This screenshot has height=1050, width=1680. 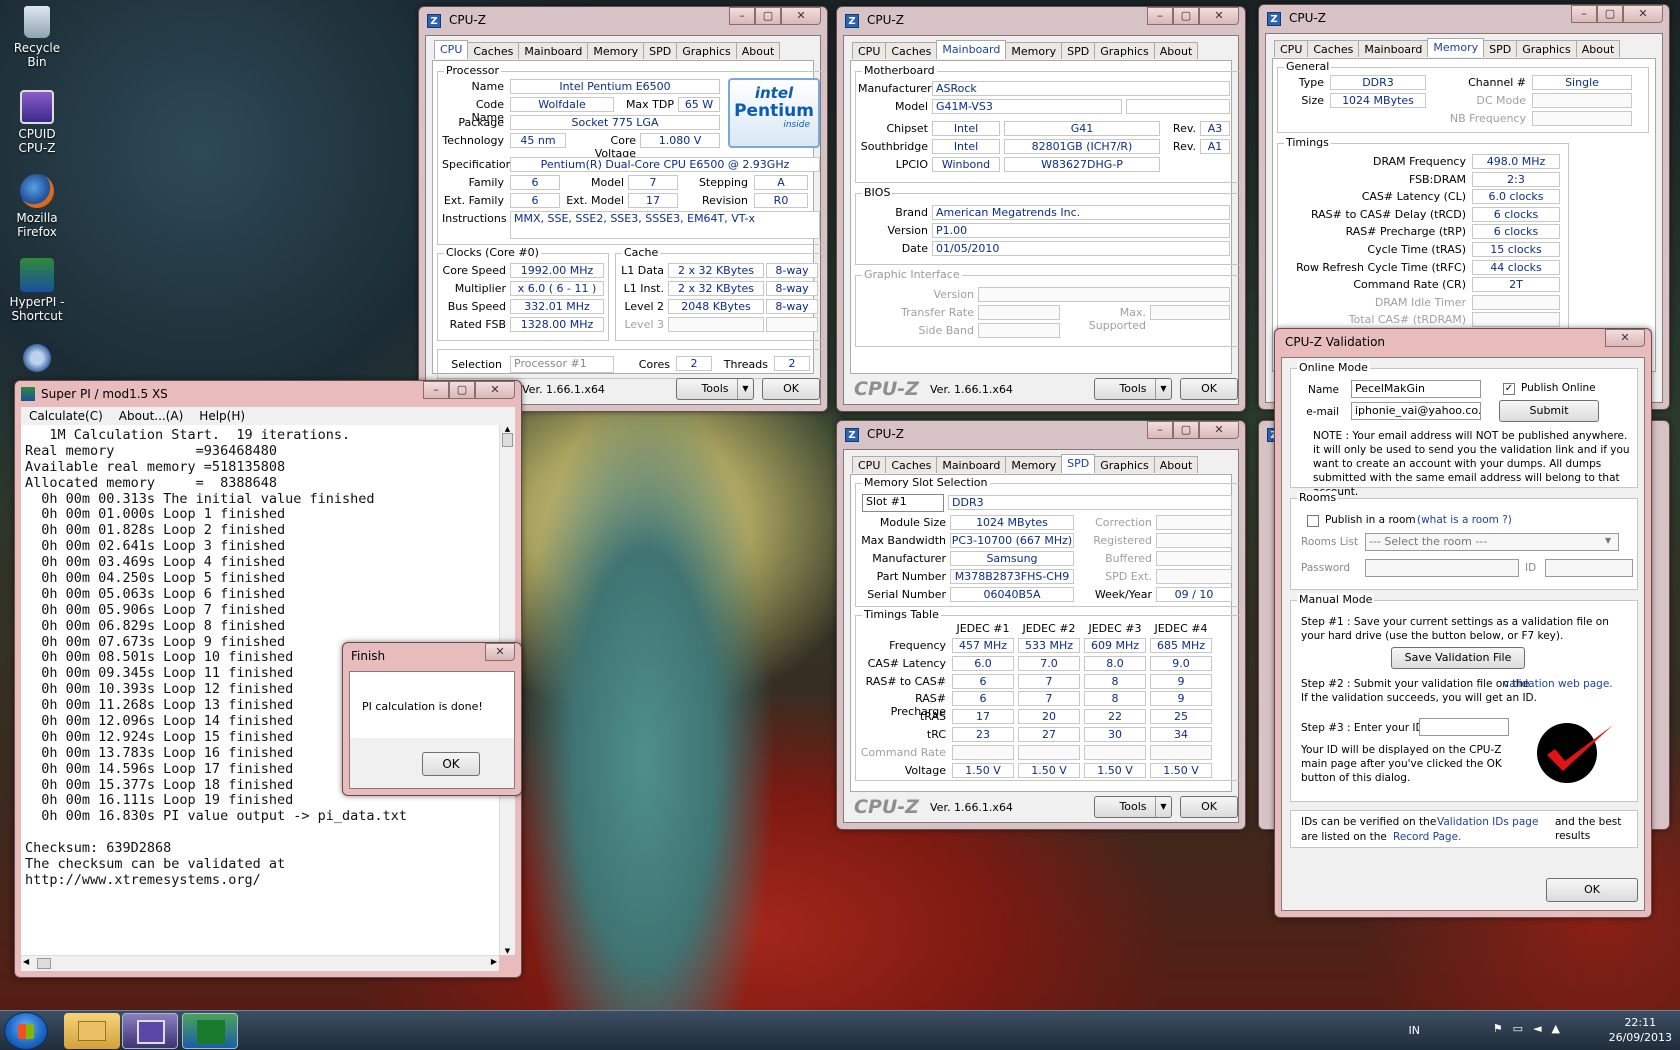 I want to click on password-input, so click(x=1442, y=568).